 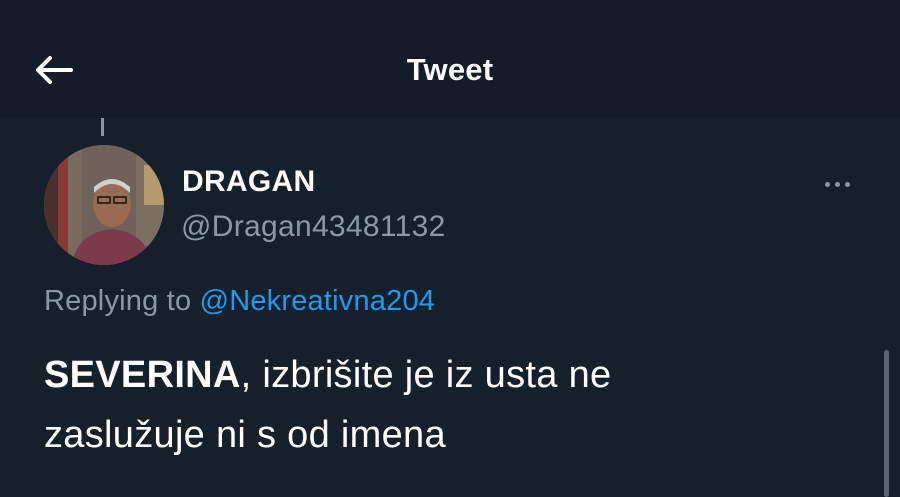 What do you see at coordinates (245, 435) in the screenshot?
I see `tweet-text-line2: zaslužuje ni s od imena` at bounding box center [245, 435].